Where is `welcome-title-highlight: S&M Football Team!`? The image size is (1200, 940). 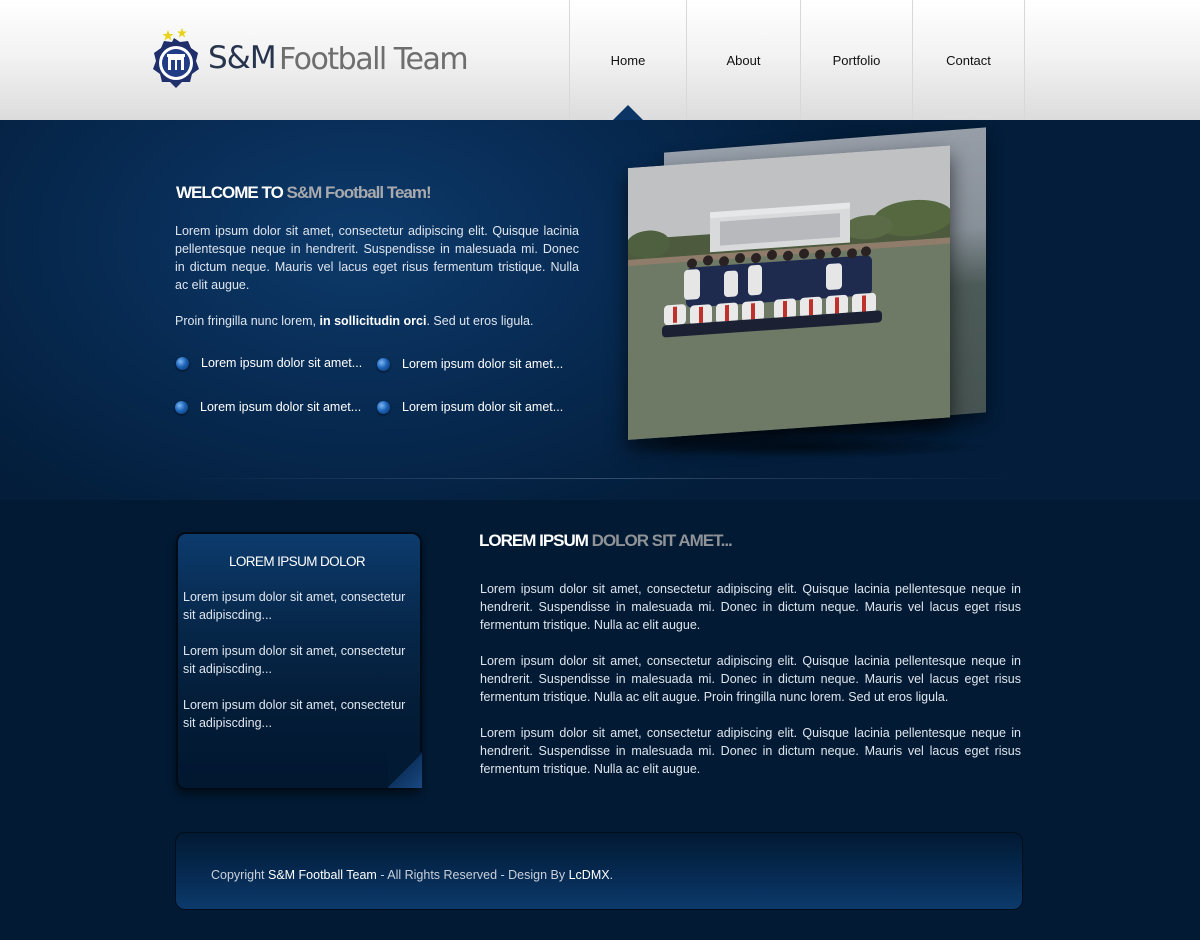 welcome-title-highlight: S&M Football Team! is located at coordinates (359, 192).